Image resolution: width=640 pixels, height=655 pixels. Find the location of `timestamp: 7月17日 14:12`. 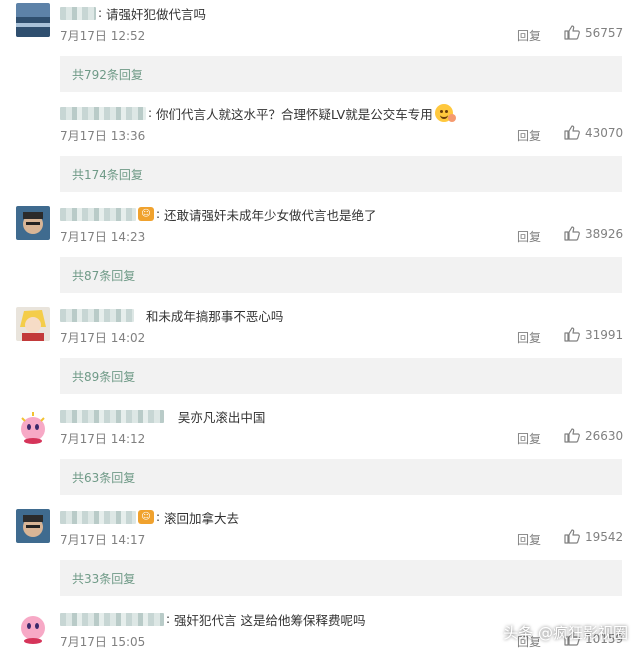

timestamp: 7月17日 14:12 is located at coordinates (103, 439).